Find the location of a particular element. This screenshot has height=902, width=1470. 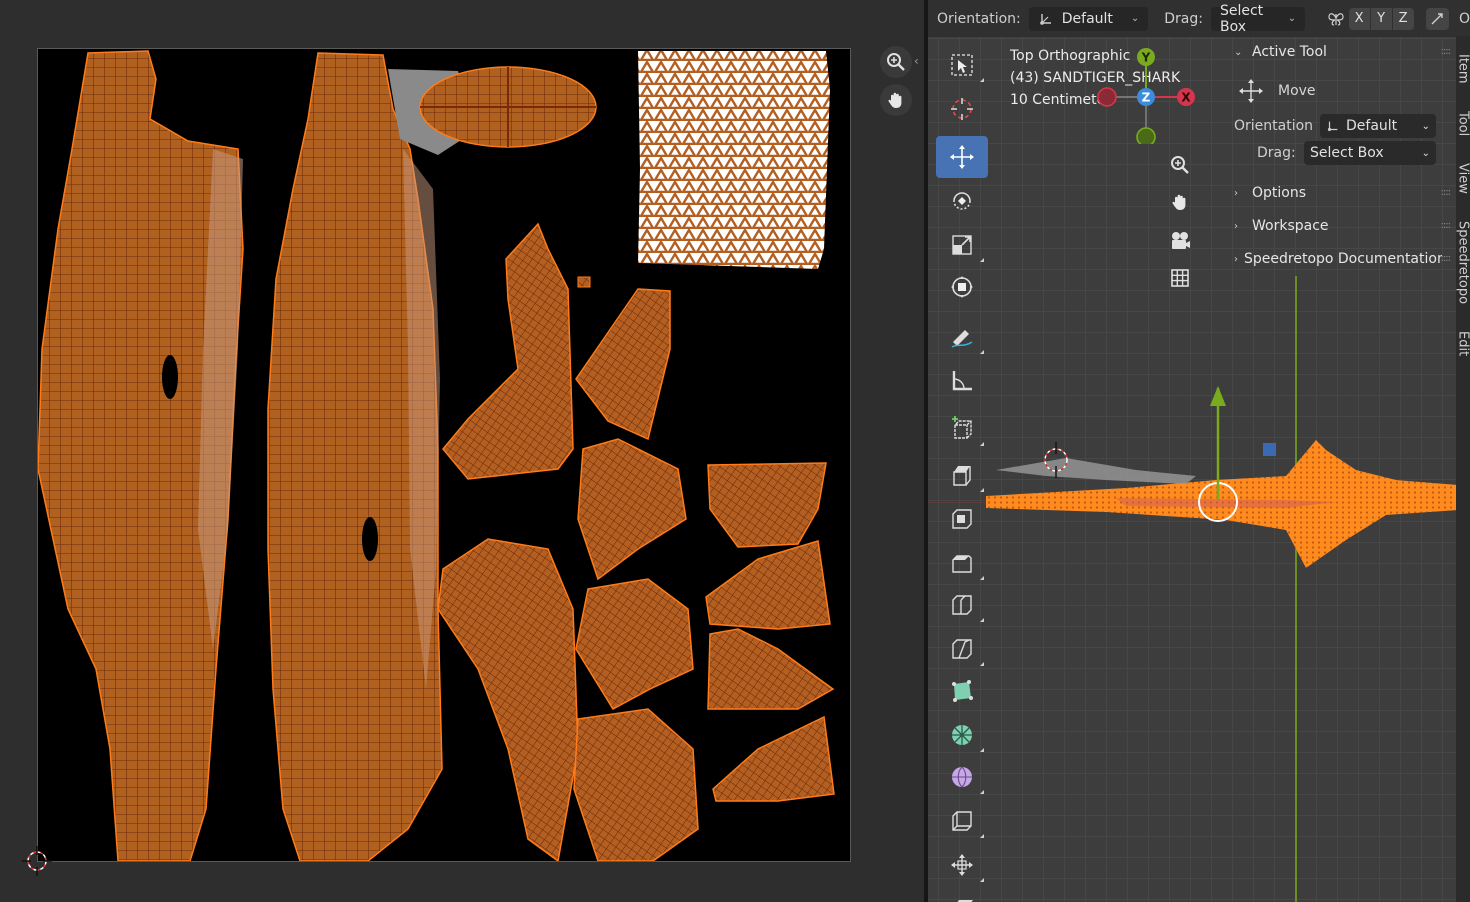

tool-annotate is located at coordinates (962, 337).